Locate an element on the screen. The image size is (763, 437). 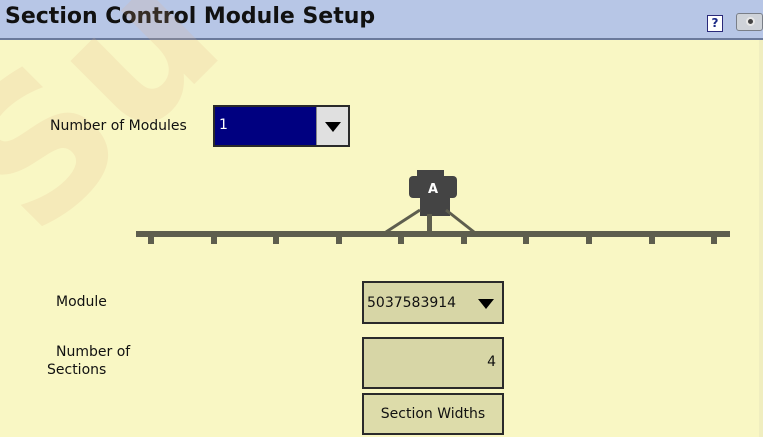
module-dropdown-button is located at coordinates (486, 302).